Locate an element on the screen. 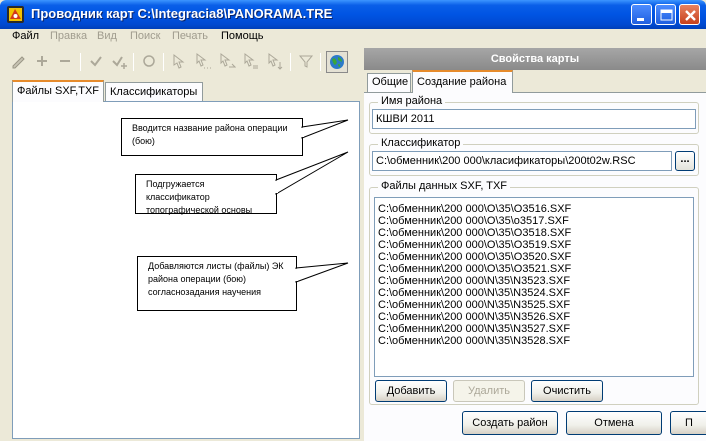  tab-label: Общие is located at coordinates (390, 82).